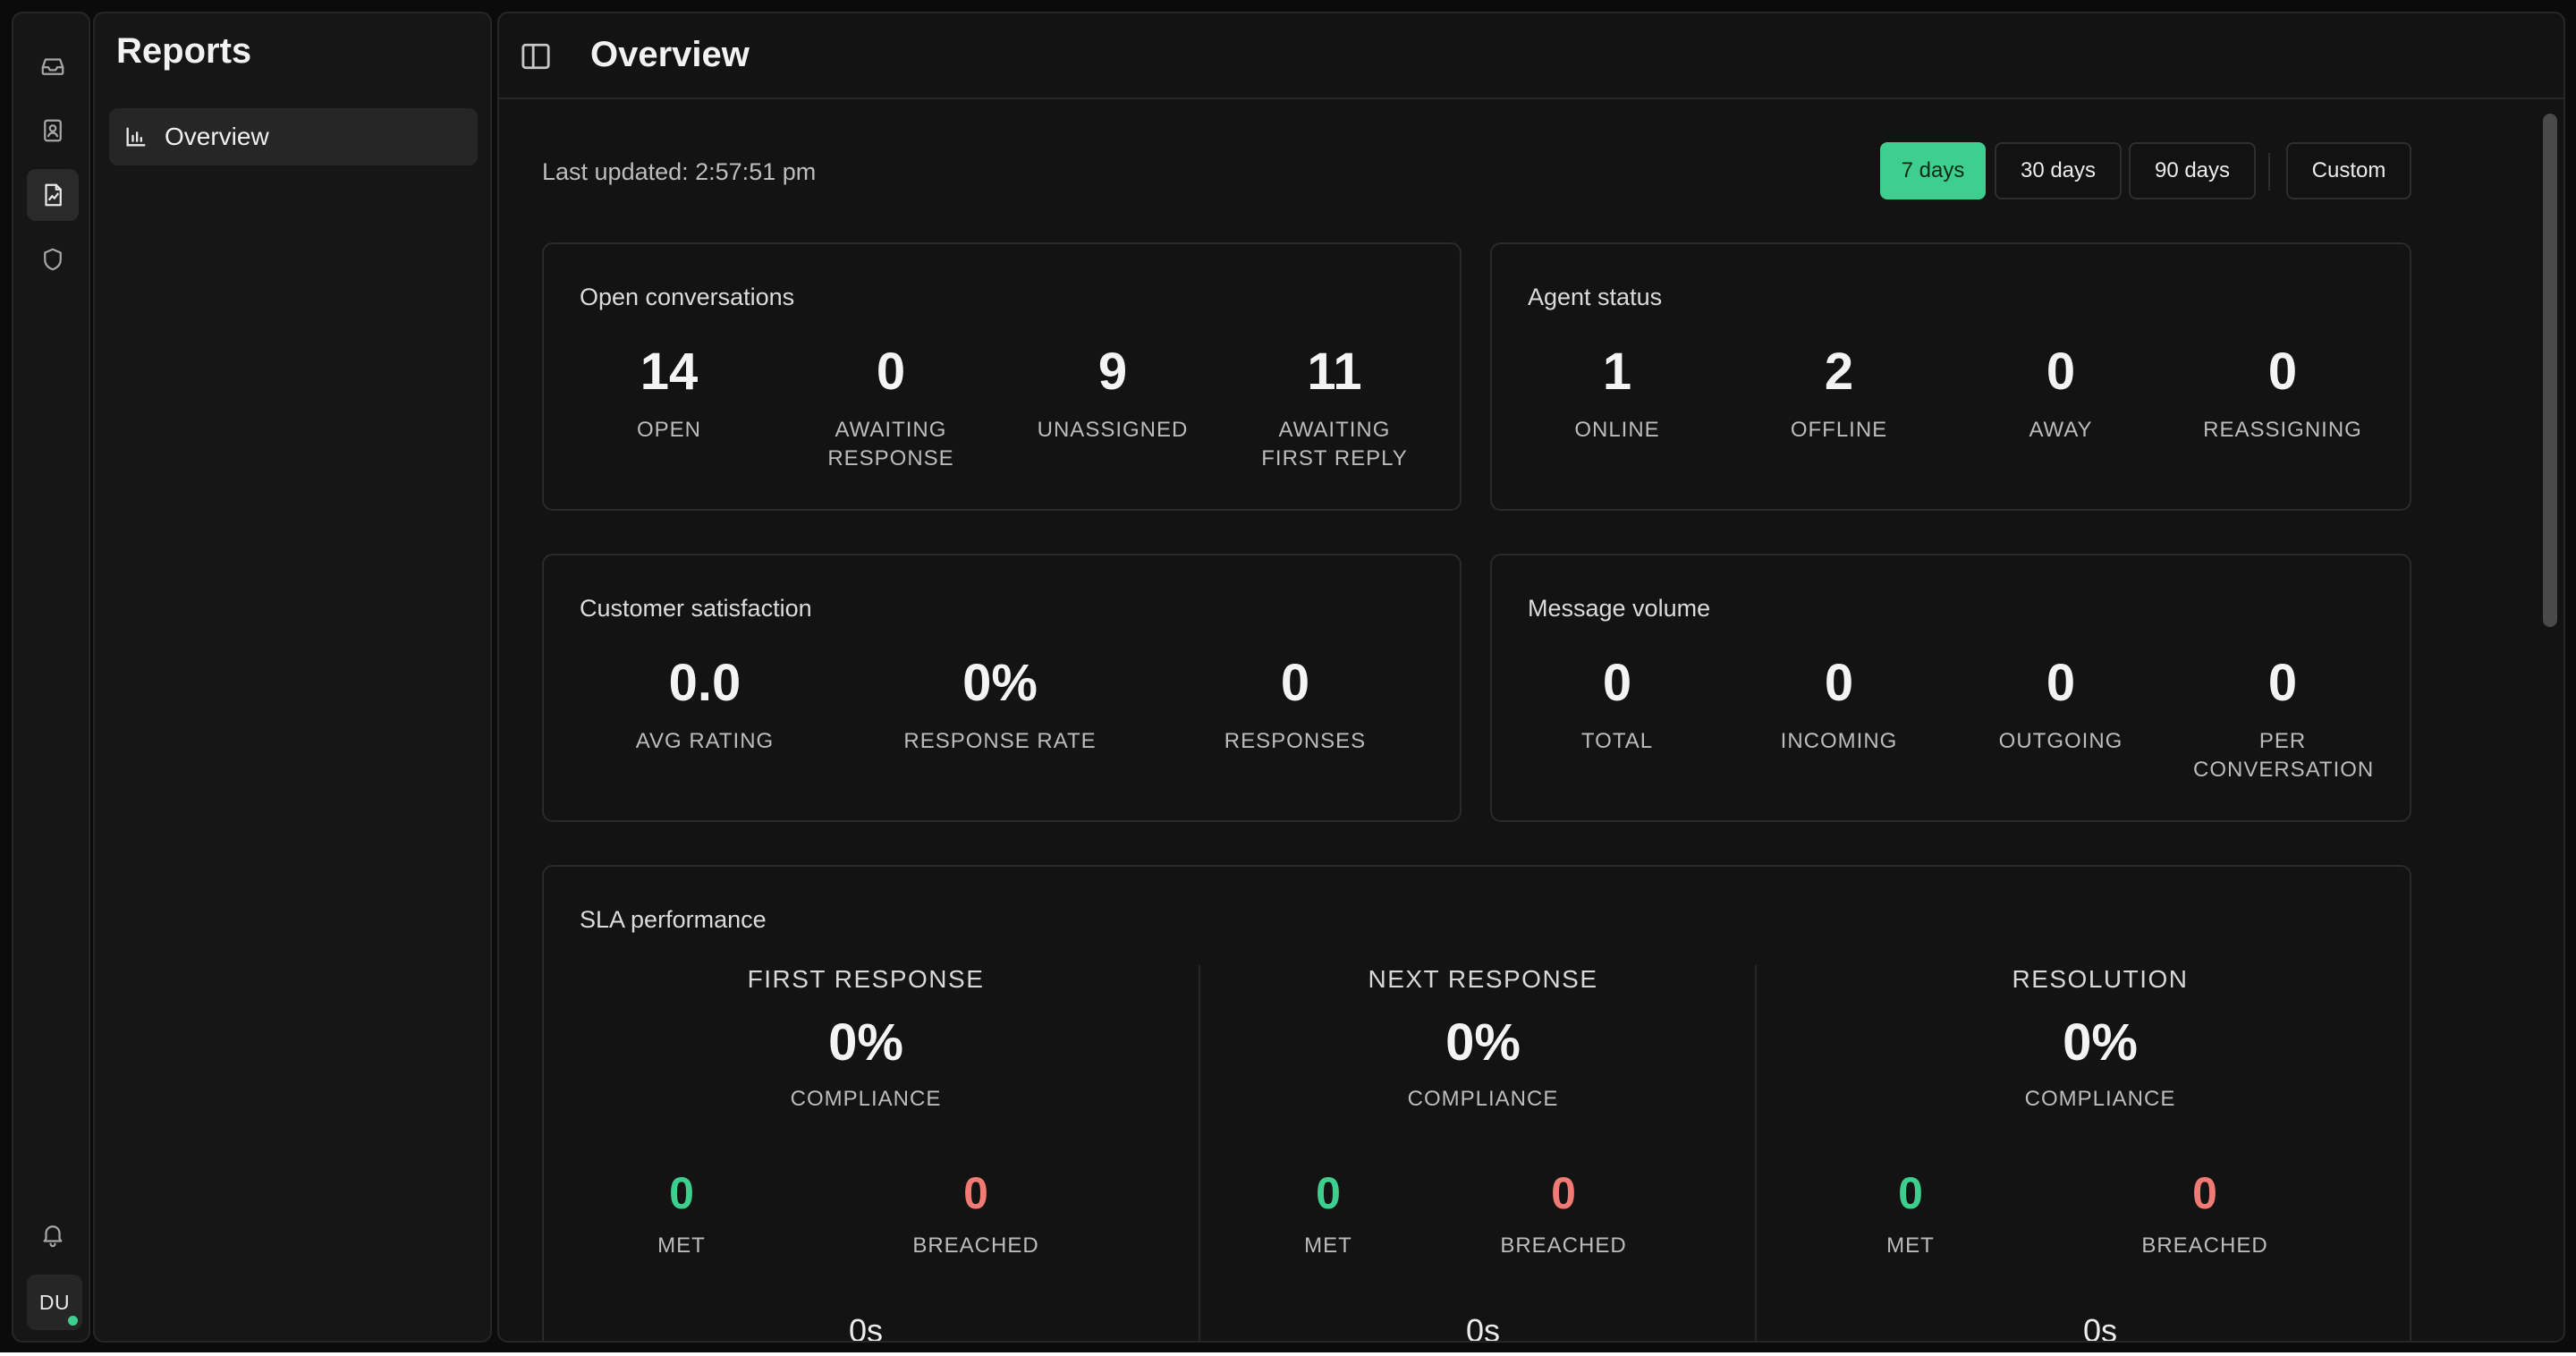 Image resolution: width=2576 pixels, height=1356 pixels. Describe the element at coordinates (696, 609) in the screenshot. I see `card-title: Customer satisfaction` at that location.